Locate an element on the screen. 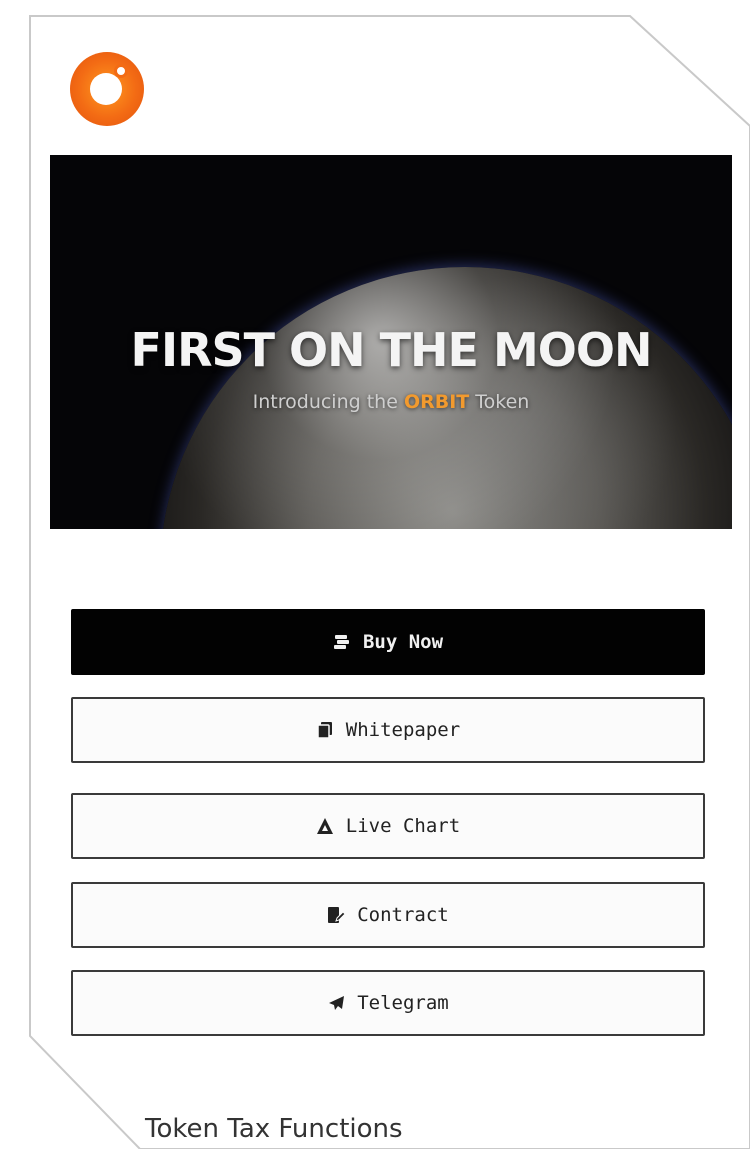 This screenshot has height=1149, width=750. contract-button: Contract is located at coordinates (388, 915).